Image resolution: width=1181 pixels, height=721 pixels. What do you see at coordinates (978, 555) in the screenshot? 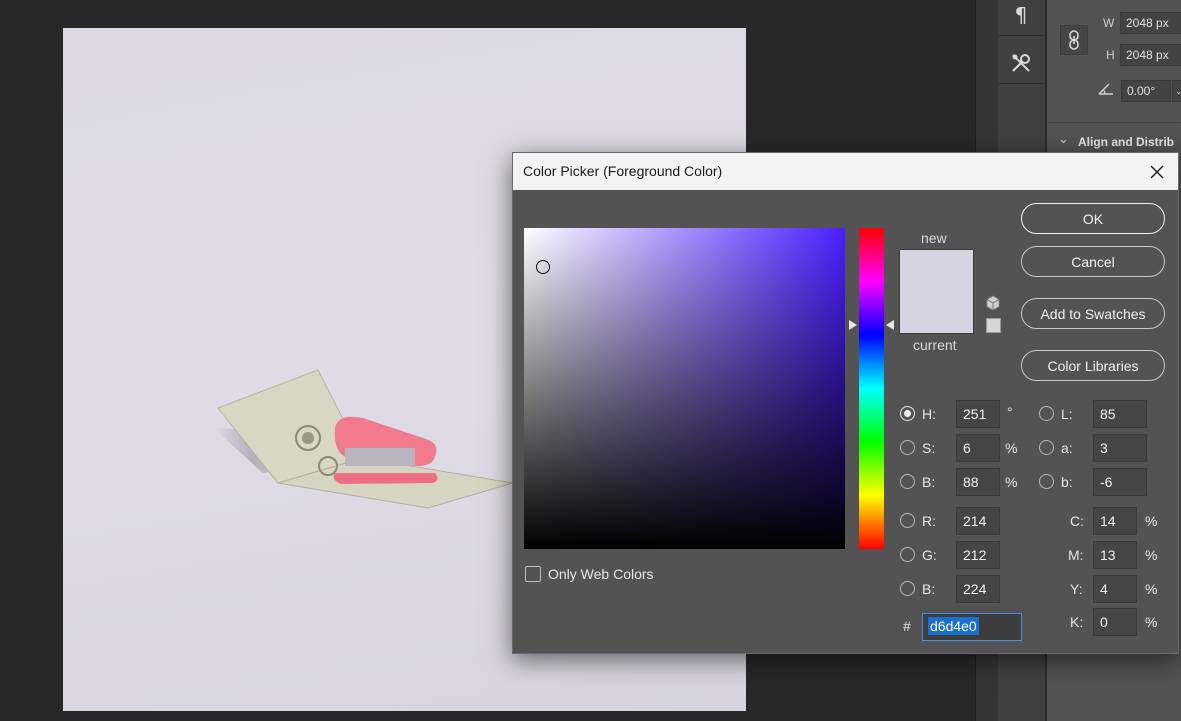
I see `green-input: 212` at bounding box center [978, 555].